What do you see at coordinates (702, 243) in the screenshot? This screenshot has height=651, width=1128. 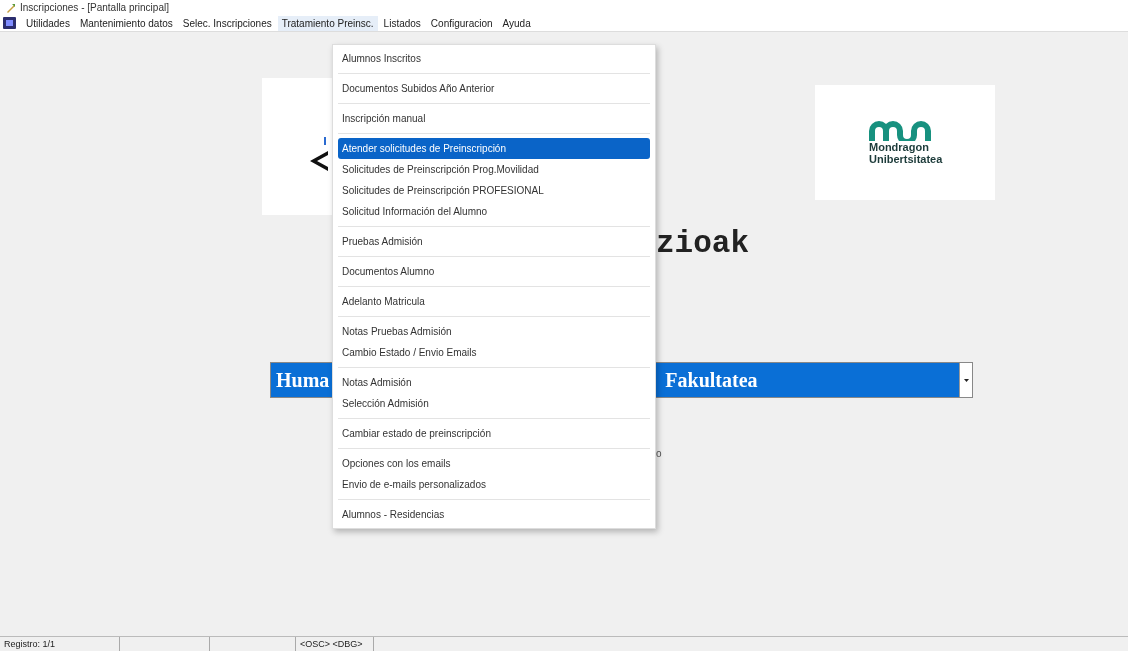 I see `heading: zioak` at bounding box center [702, 243].